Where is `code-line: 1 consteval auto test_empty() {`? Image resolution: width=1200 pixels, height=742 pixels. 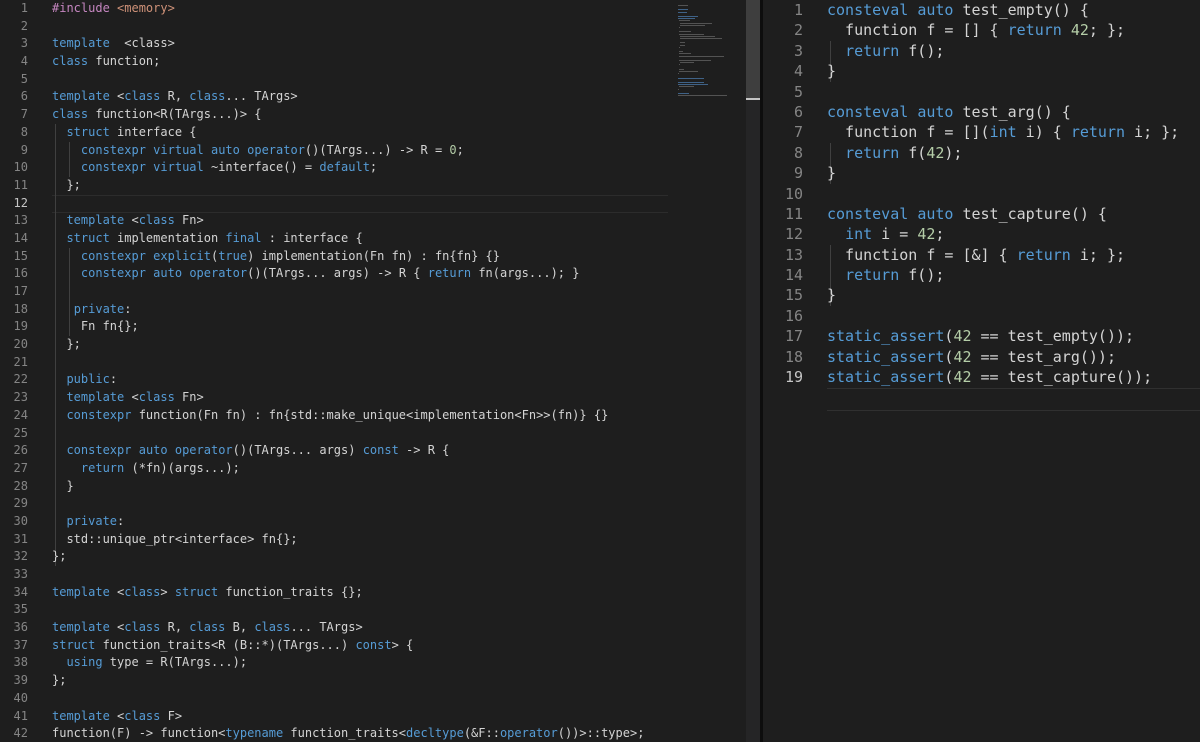 code-line: 1 consteval auto test_empty() { is located at coordinates (981, 10).